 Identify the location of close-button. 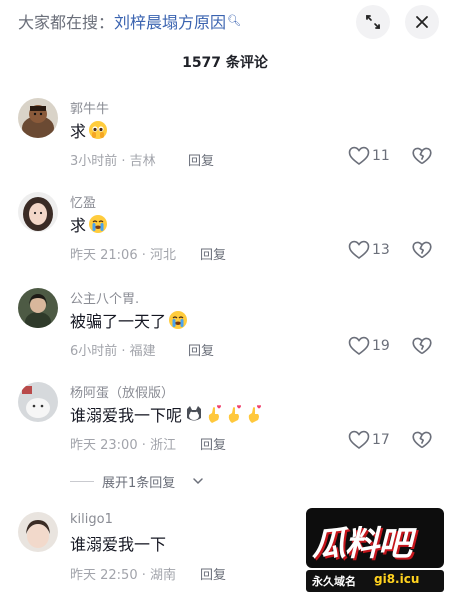
(422, 22).